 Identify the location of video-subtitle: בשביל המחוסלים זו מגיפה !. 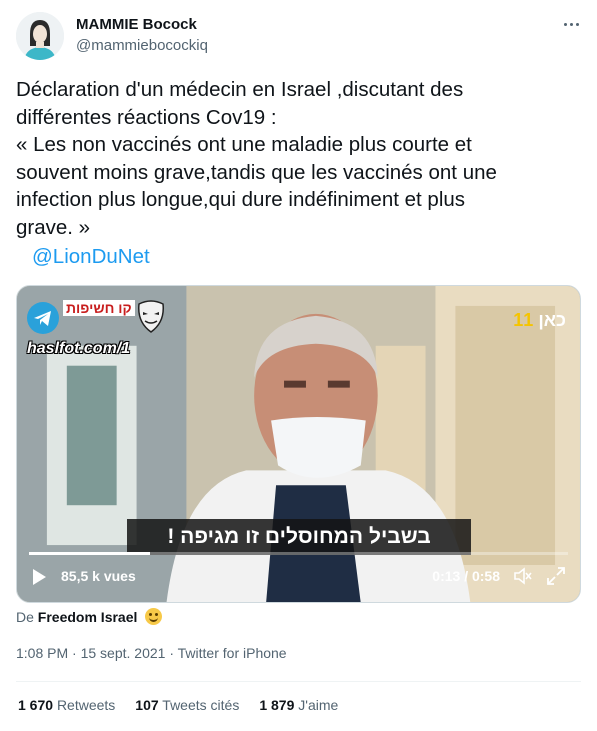
(299, 537).